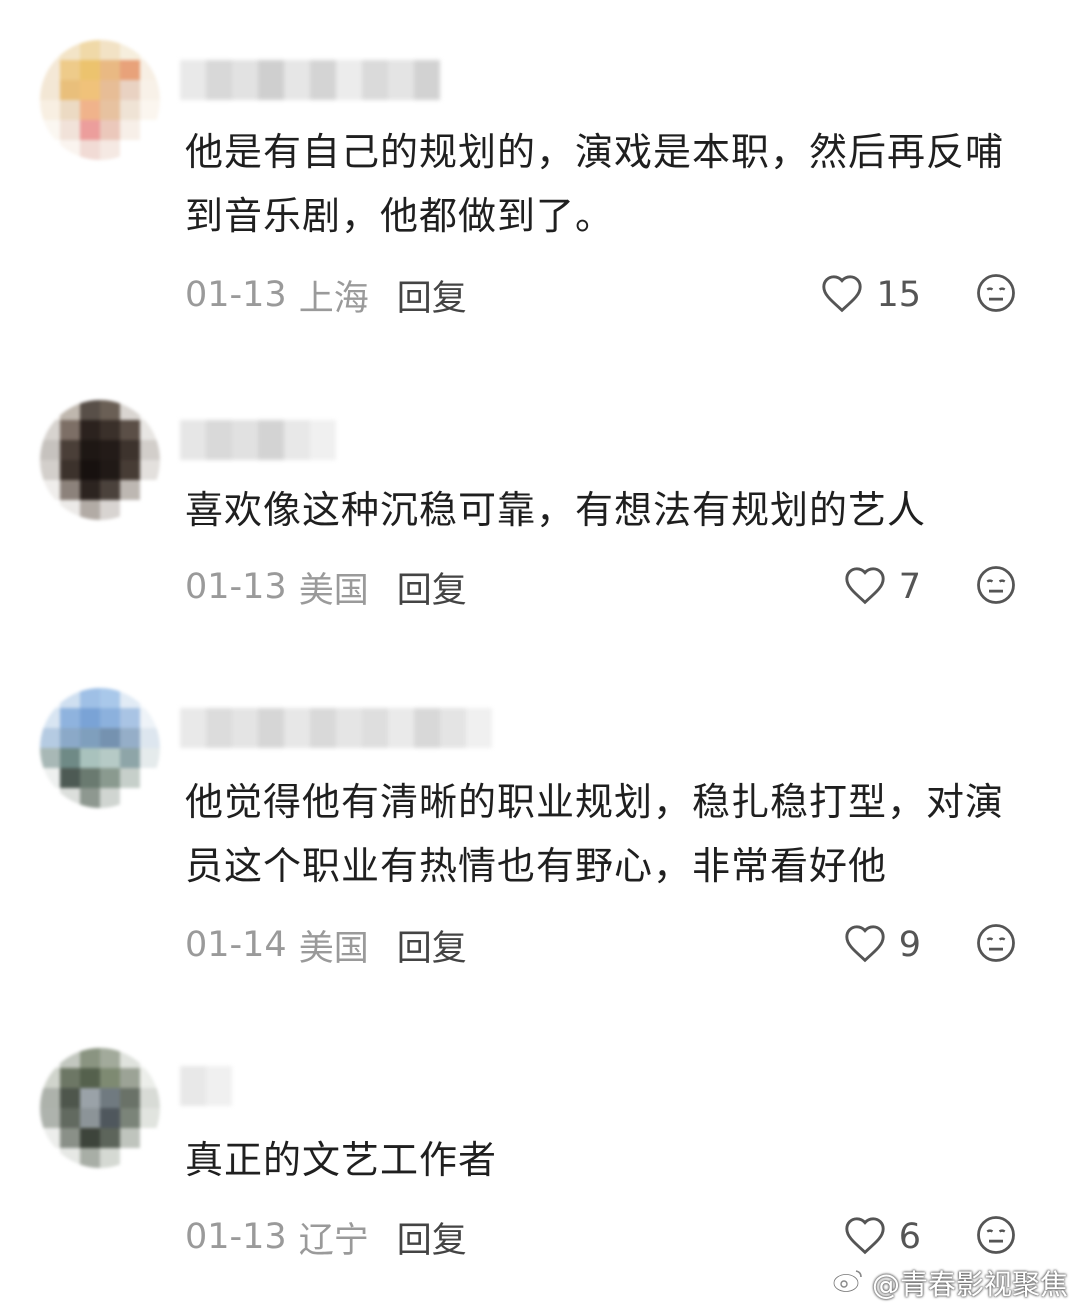 This screenshot has width=1080, height=1311. Describe the element at coordinates (969, 1284) in the screenshot. I see `watermark-text: @青春影视聚焦` at that location.